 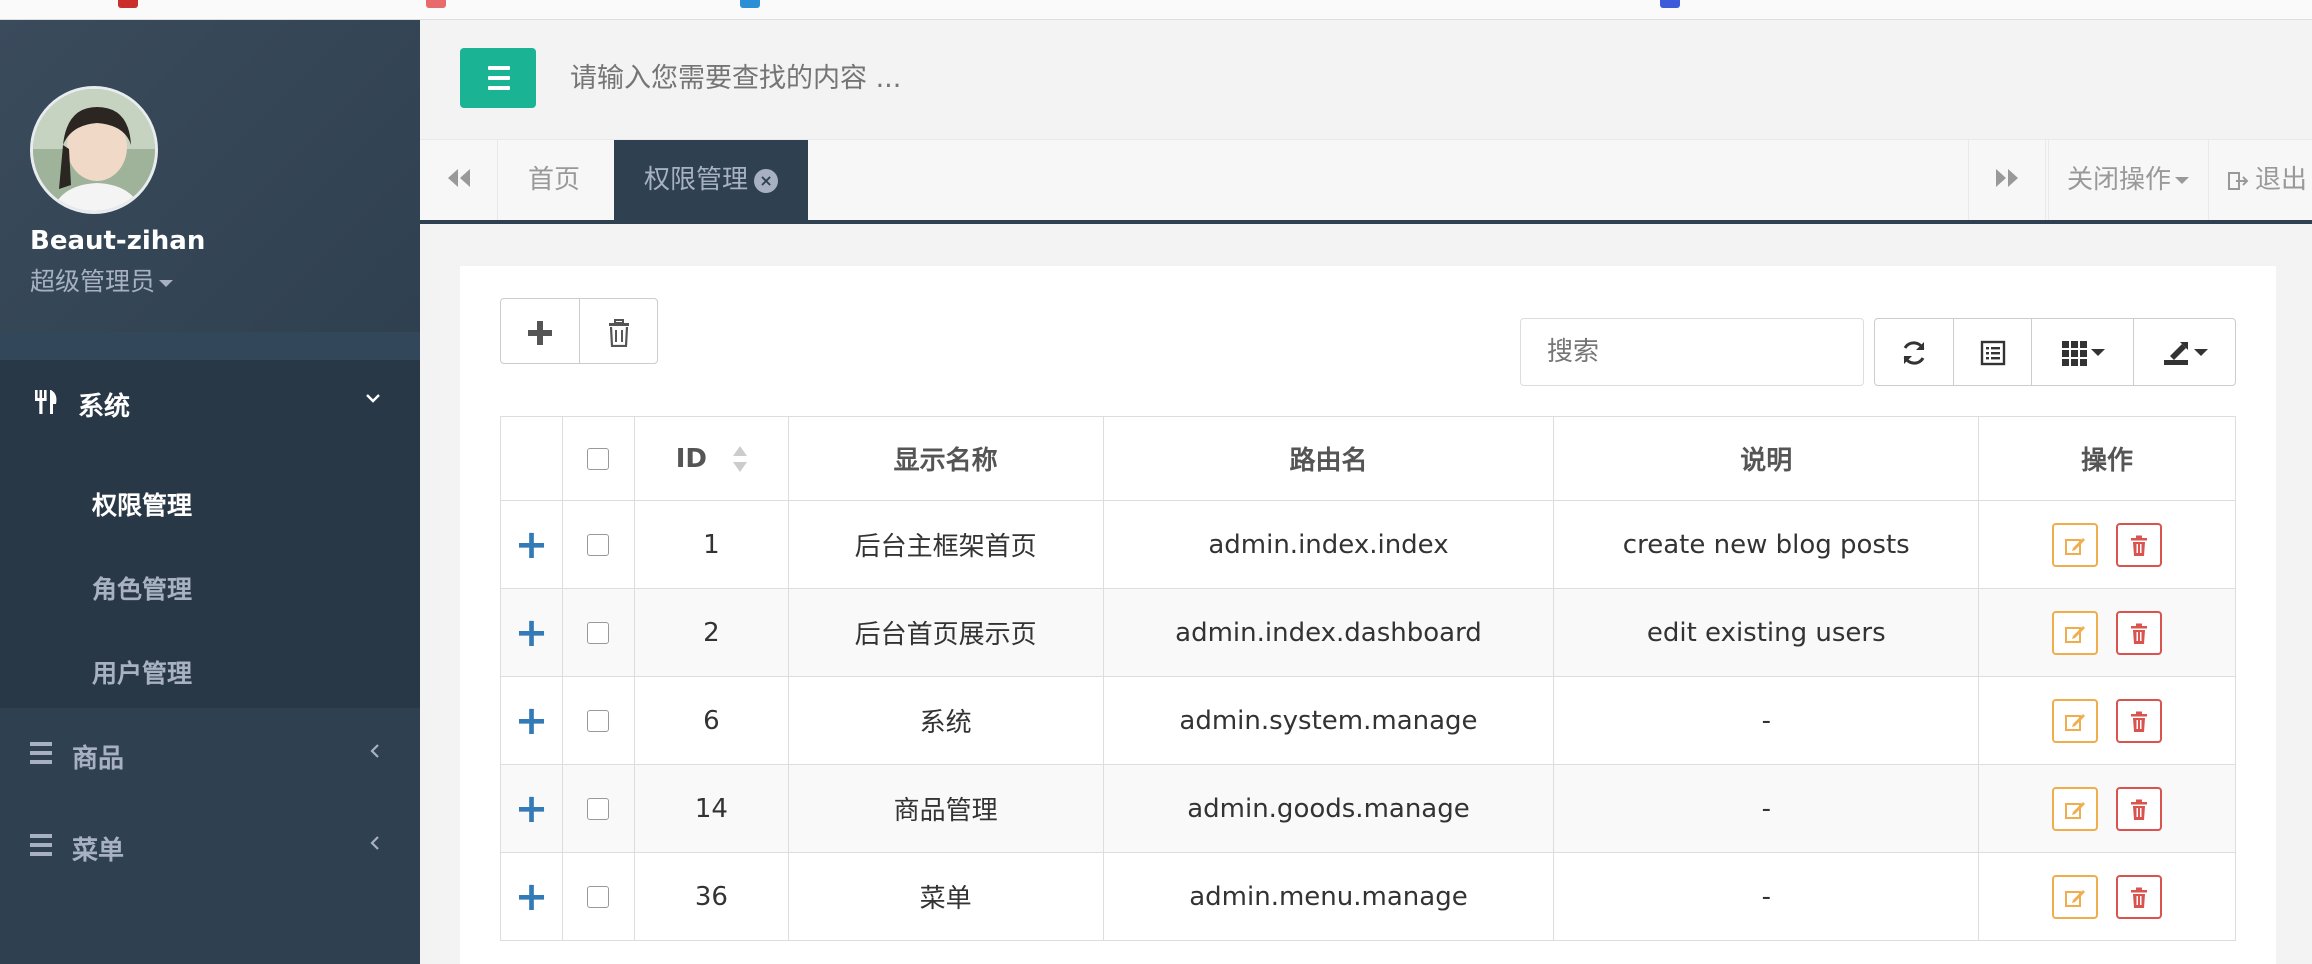 I want to click on logout-button: 退出, so click(x=2257, y=180).